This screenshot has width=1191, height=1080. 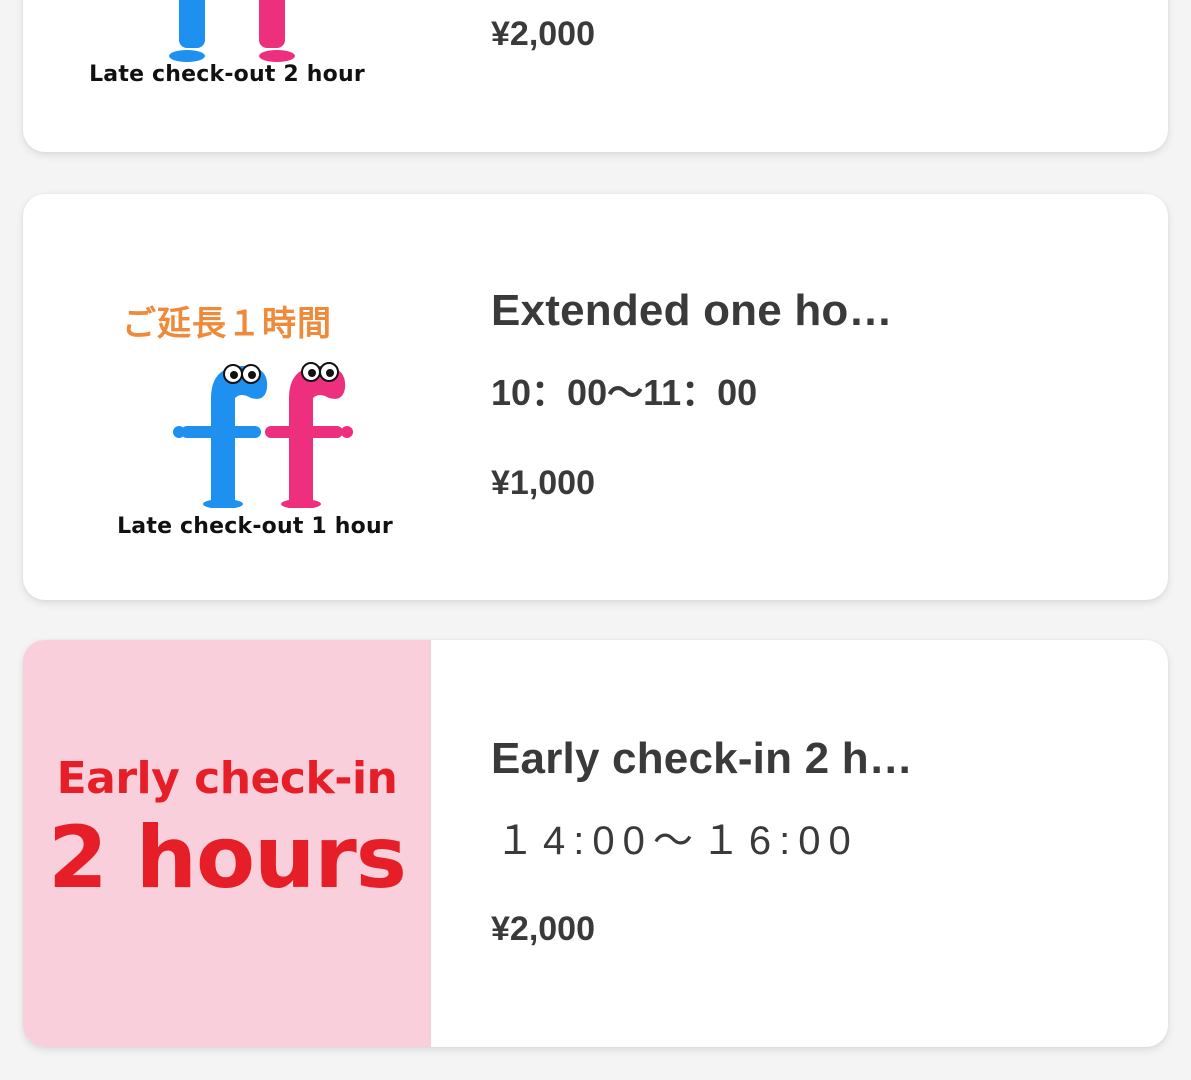 I want to click on image-line1: Early check-in, so click(x=227, y=778).